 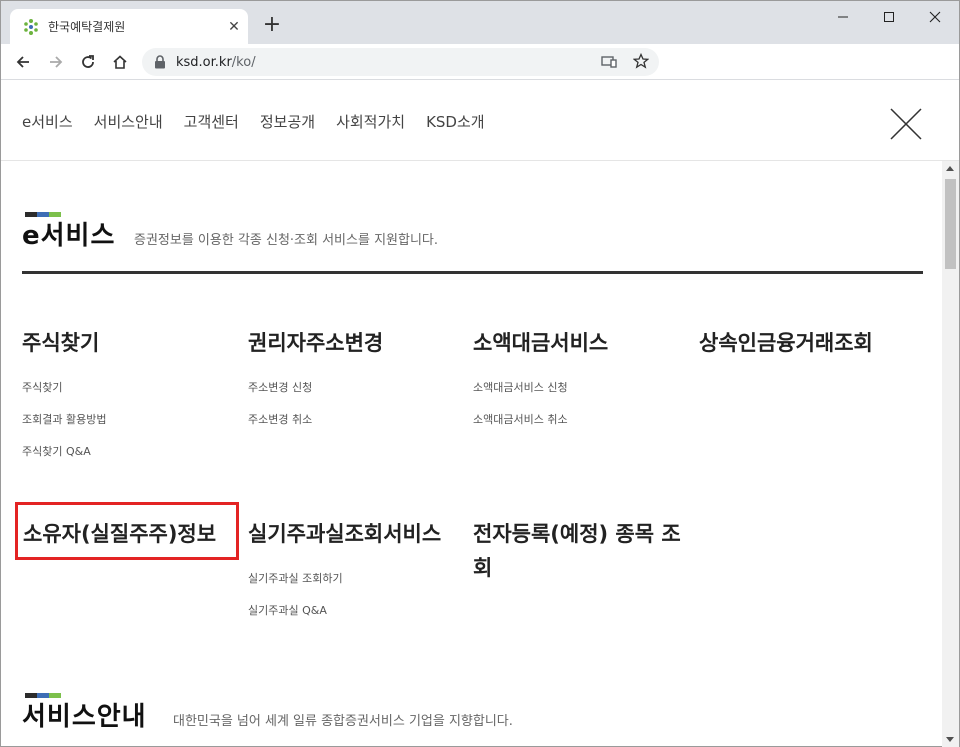 What do you see at coordinates (950, 454) in the screenshot?
I see `page-scrollbar` at bounding box center [950, 454].